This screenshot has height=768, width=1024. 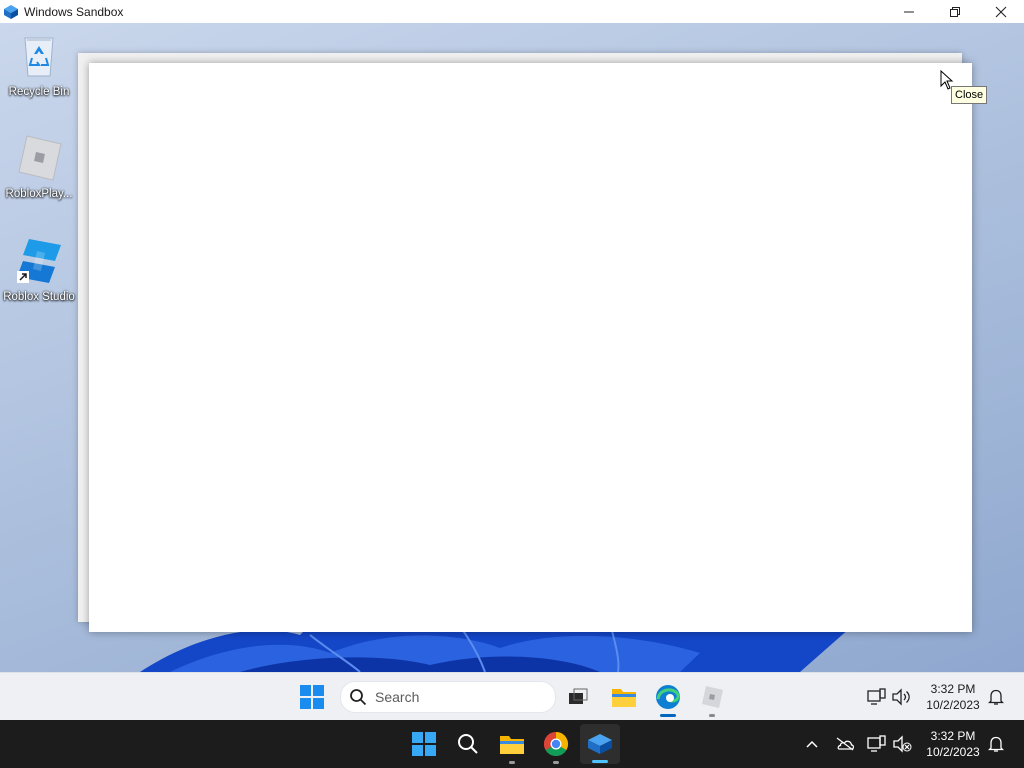 I want to click on network-icon, so click(x=876, y=743).